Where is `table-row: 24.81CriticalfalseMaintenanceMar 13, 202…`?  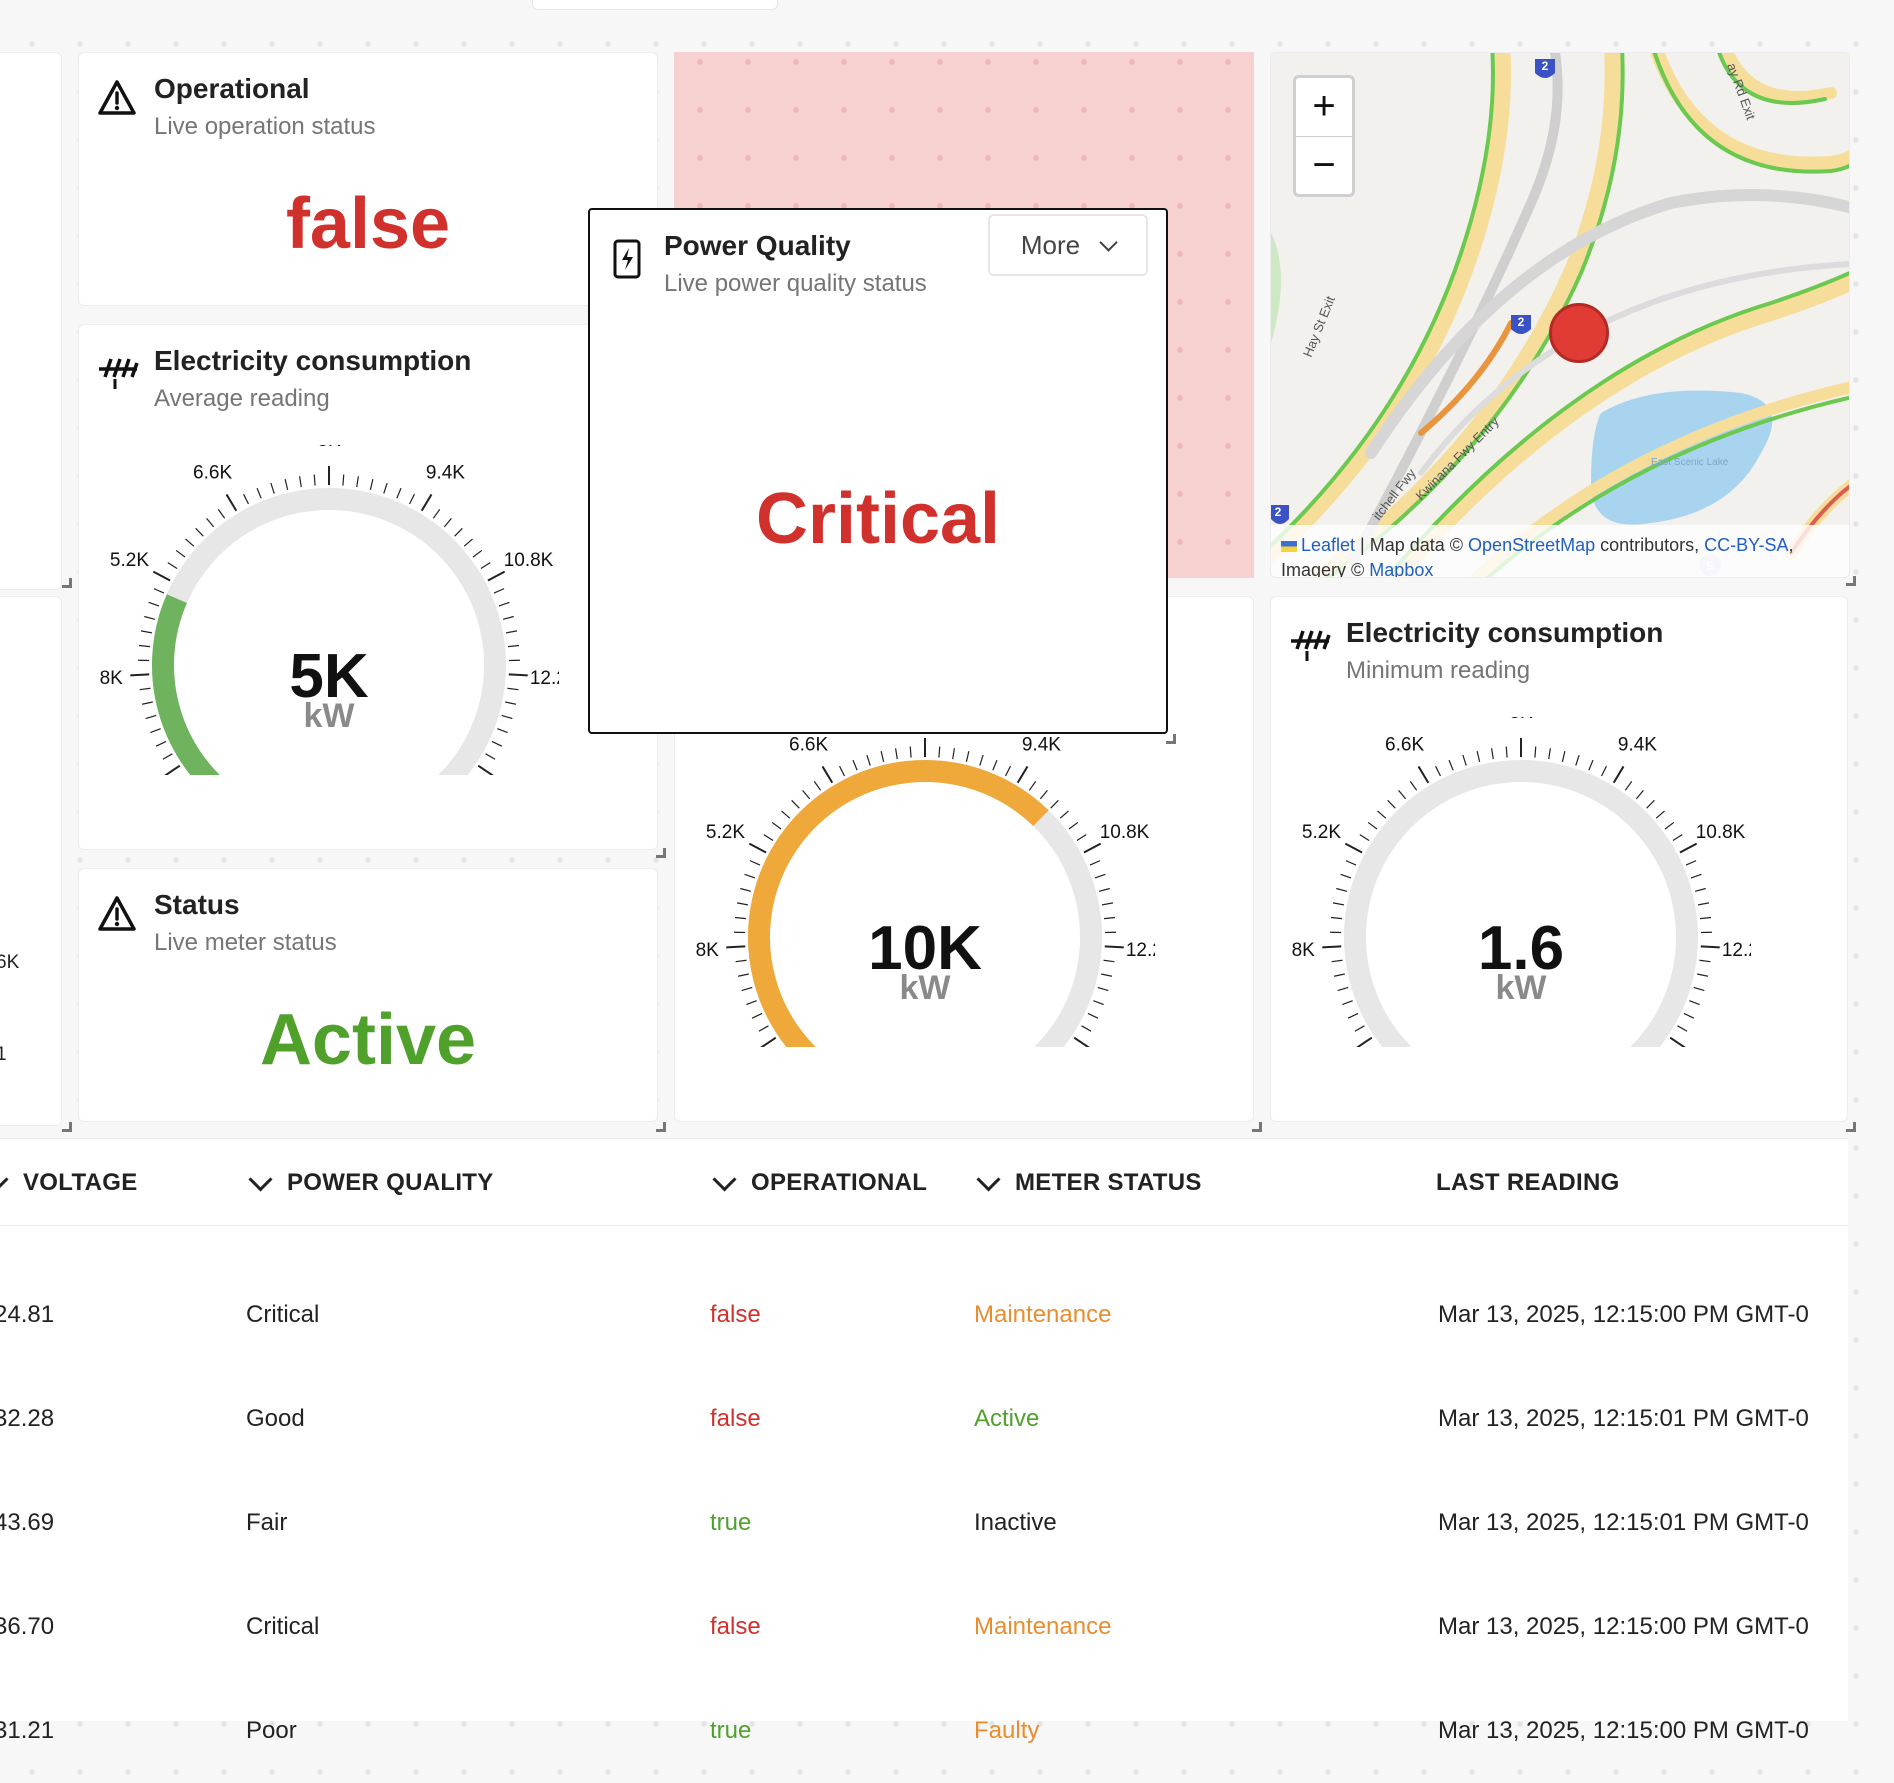
table-row: 24.81CriticalfalseMaintenanceMar 13, 202… is located at coordinates (924, 1315).